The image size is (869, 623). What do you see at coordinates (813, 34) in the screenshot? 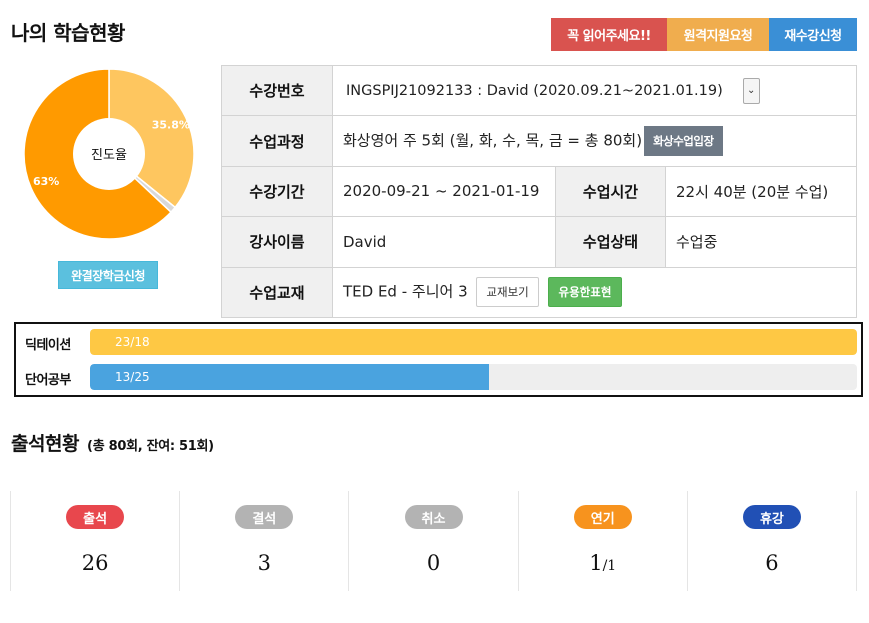
I see `re-register-button: 재수강신청` at bounding box center [813, 34].